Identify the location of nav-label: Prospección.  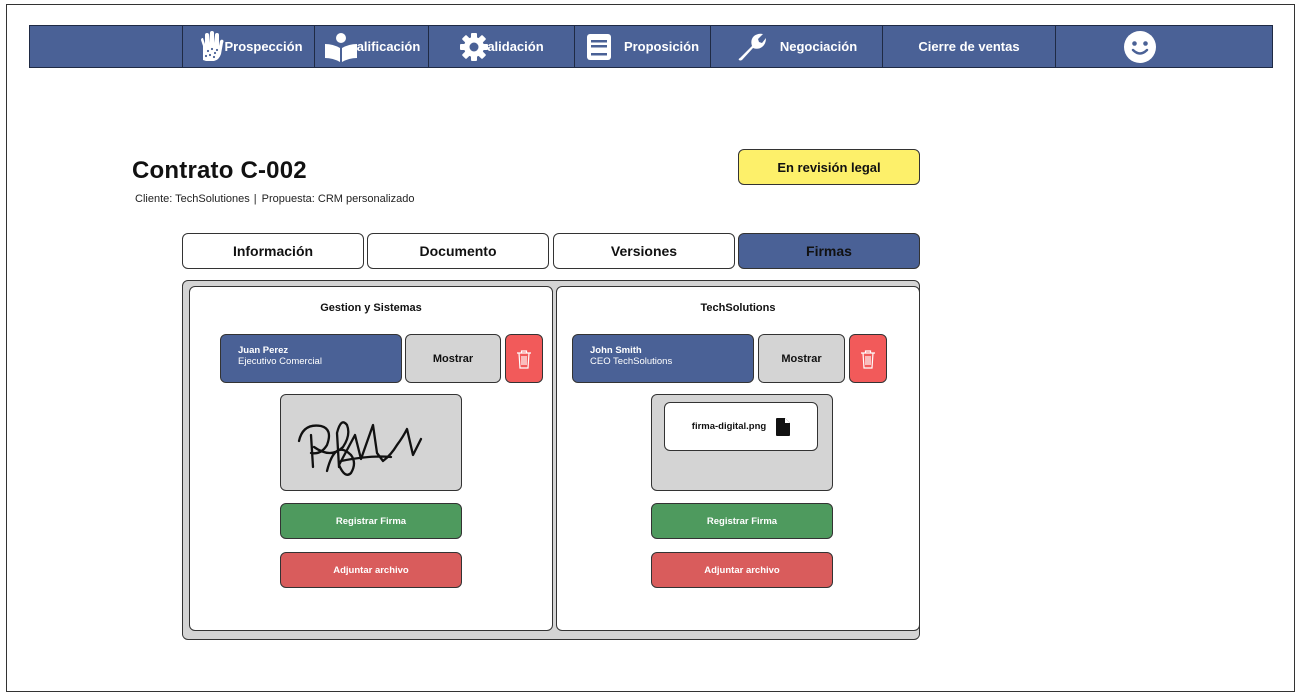
(263, 46).